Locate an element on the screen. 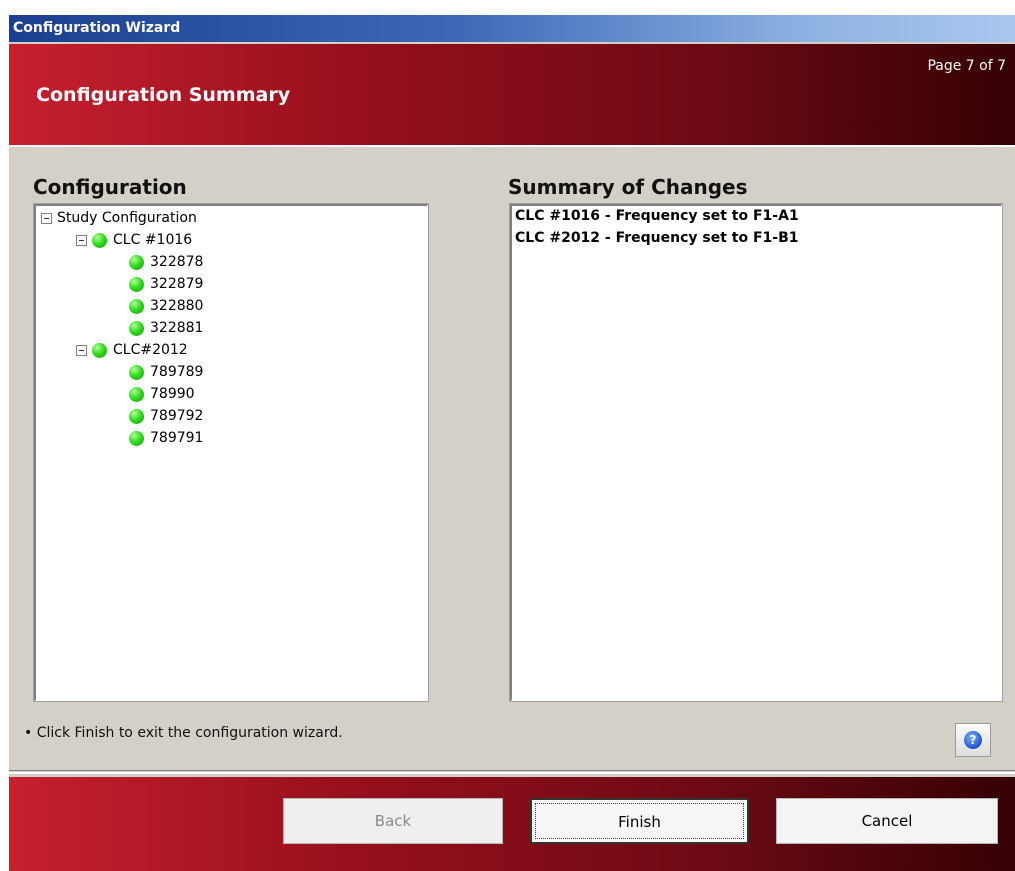 This screenshot has height=871, width=1015. tree-node-item: 789789 is located at coordinates (166, 372).